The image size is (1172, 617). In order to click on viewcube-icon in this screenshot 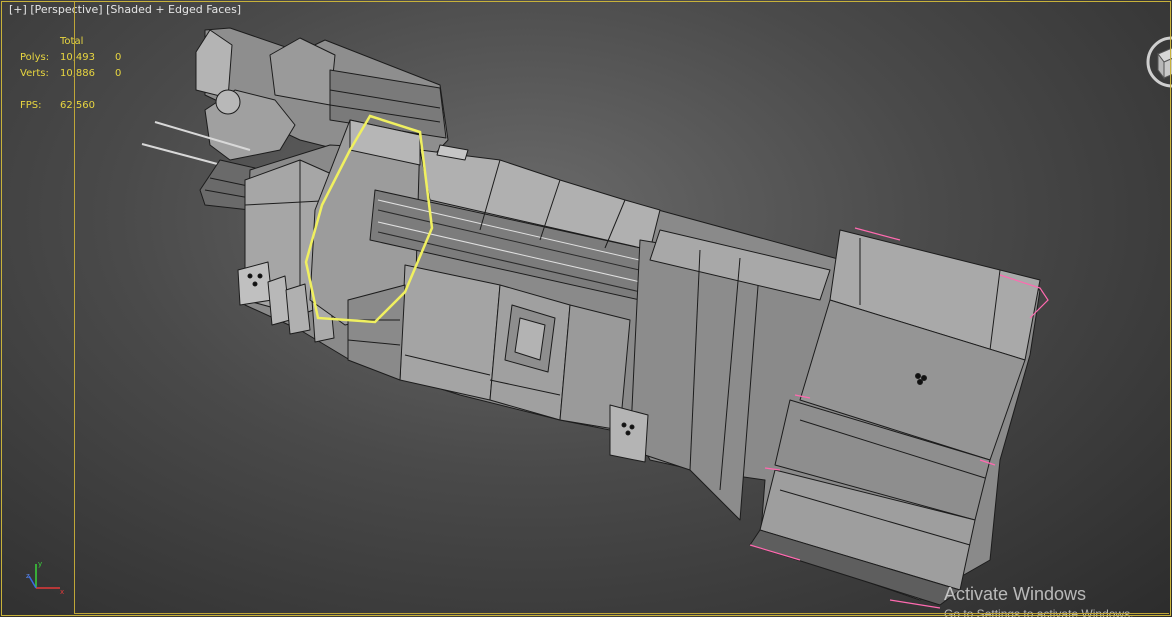, I will do `click(1155, 67)`.